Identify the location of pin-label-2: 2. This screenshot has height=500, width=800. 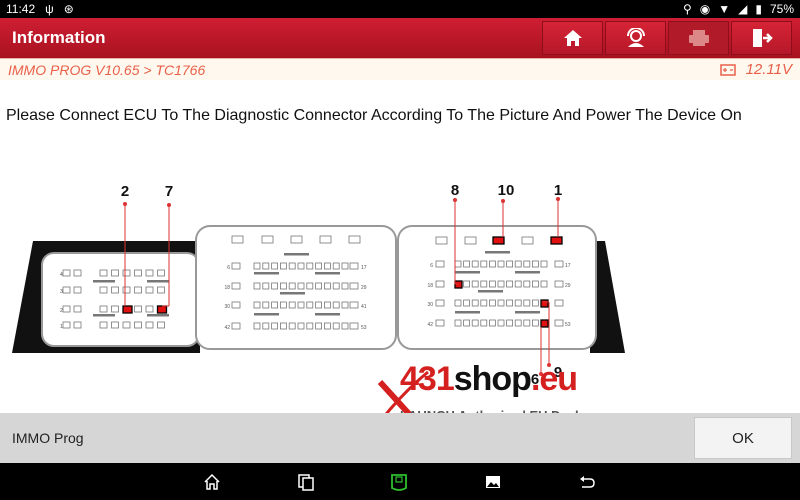
(125, 191).